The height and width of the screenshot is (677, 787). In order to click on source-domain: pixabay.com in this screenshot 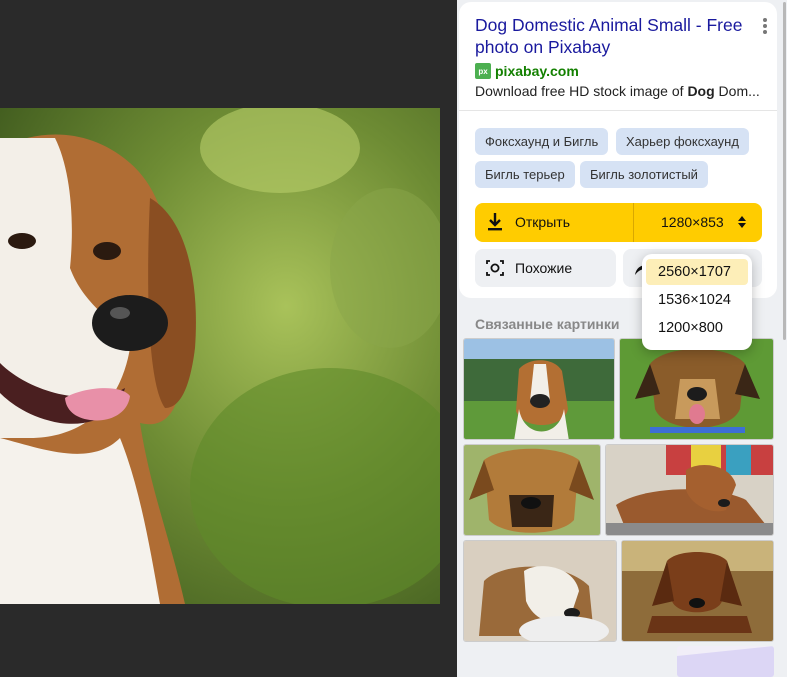, I will do `click(537, 71)`.